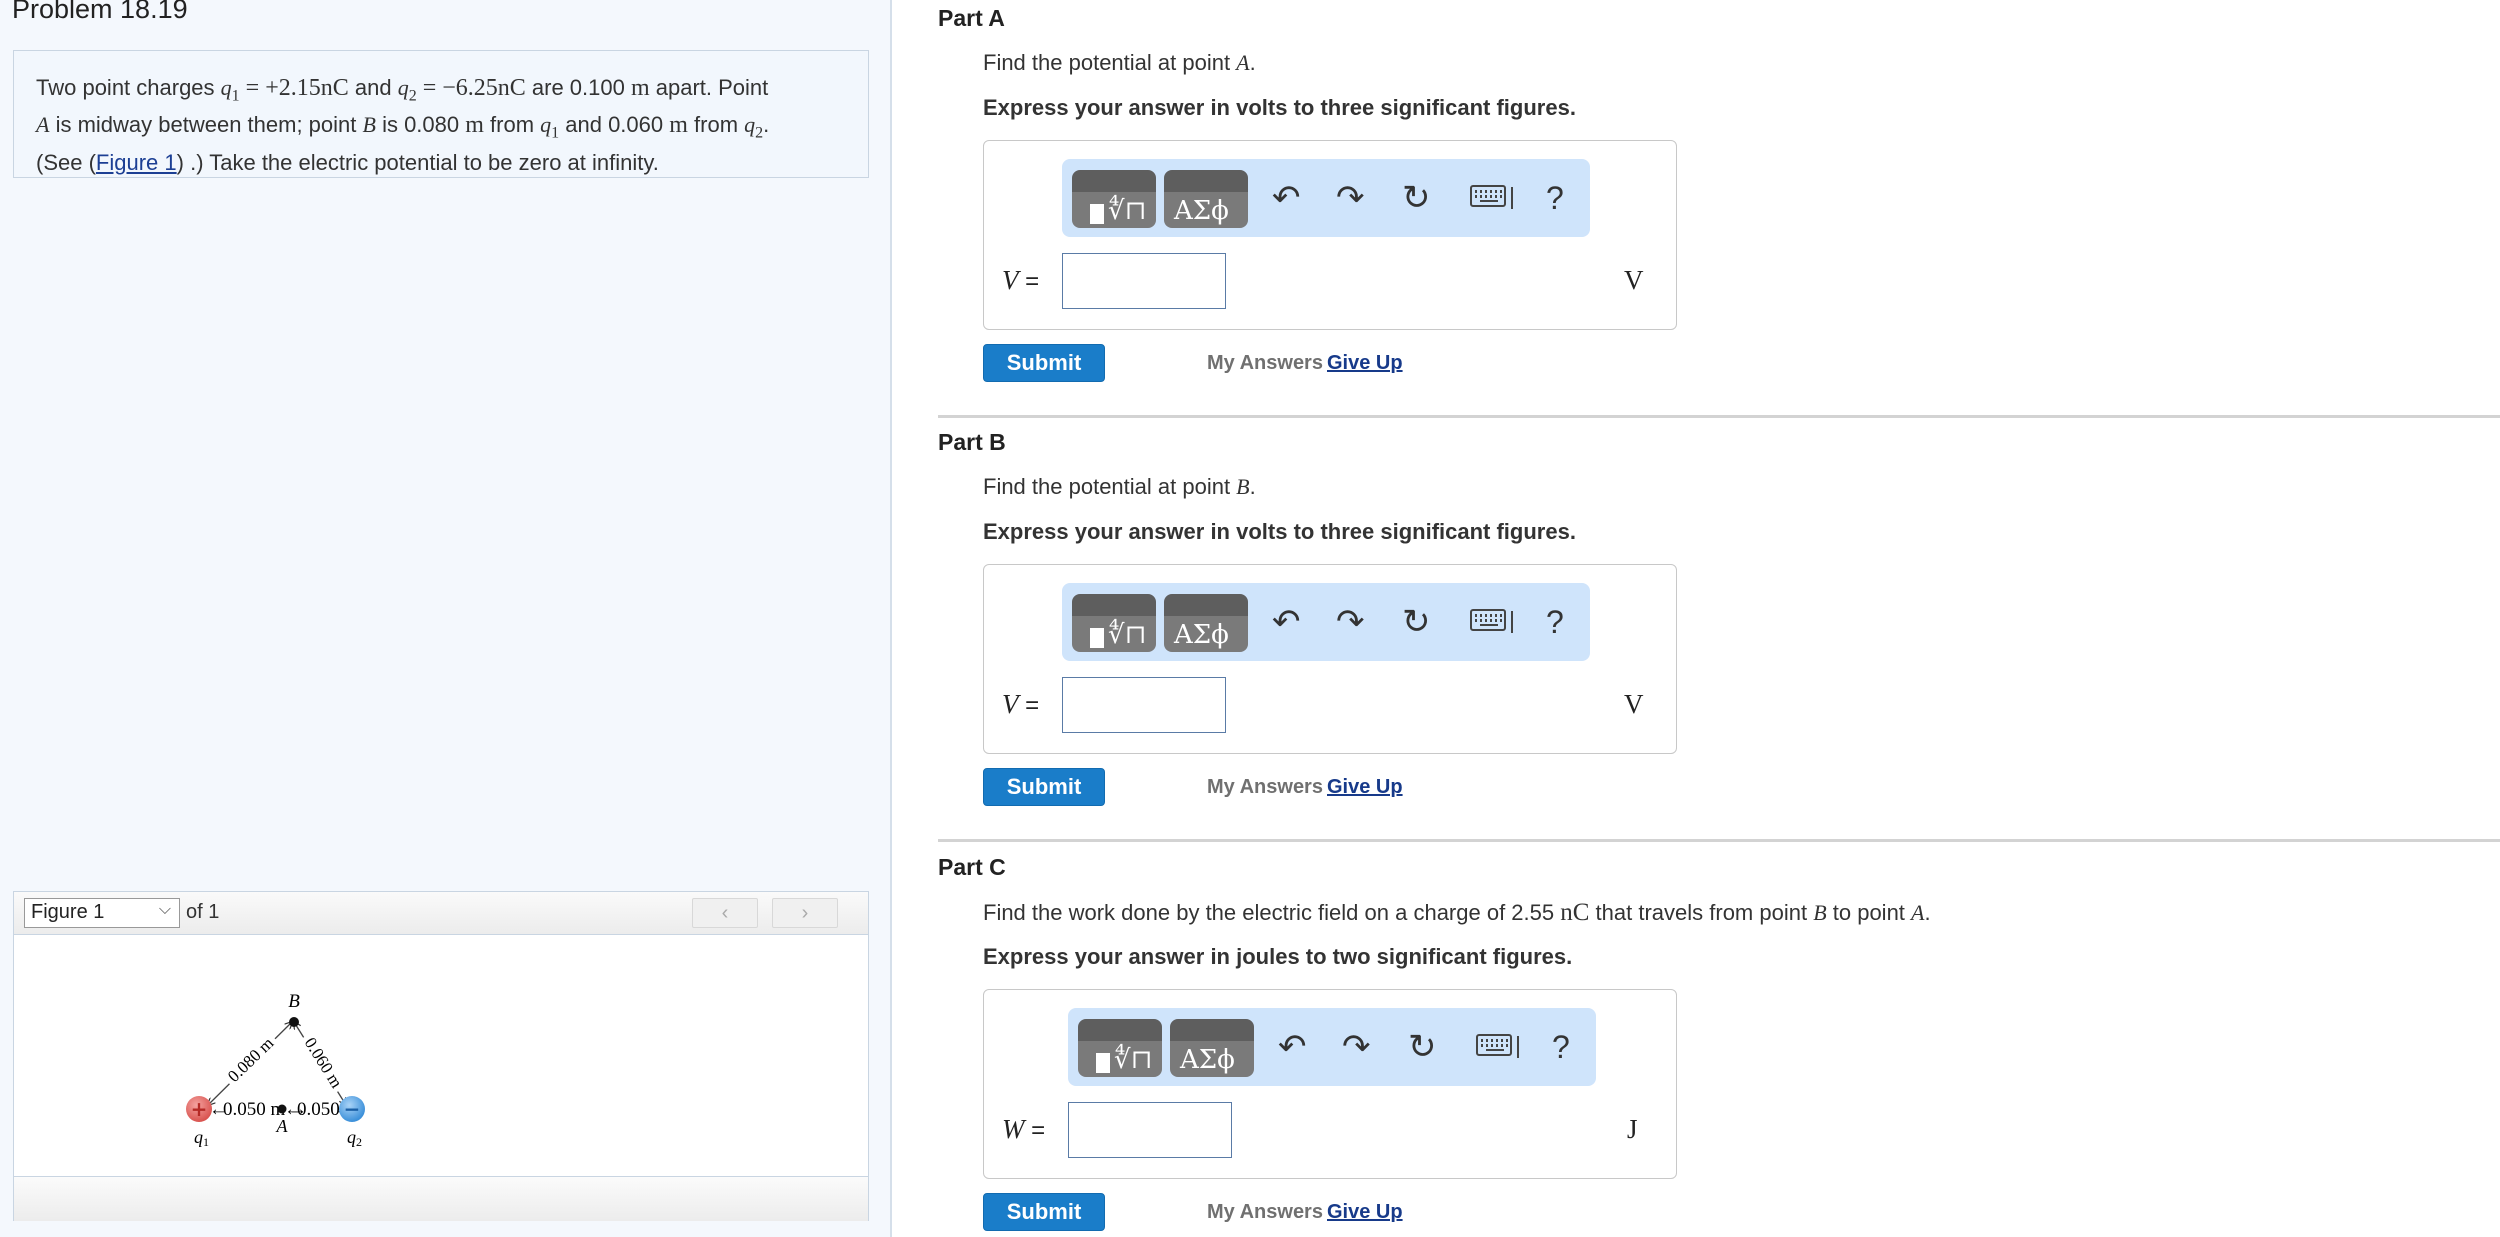  What do you see at coordinates (441, 1198) in the screenshot?
I see `figure-footer` at bounding box center [441, 1198].